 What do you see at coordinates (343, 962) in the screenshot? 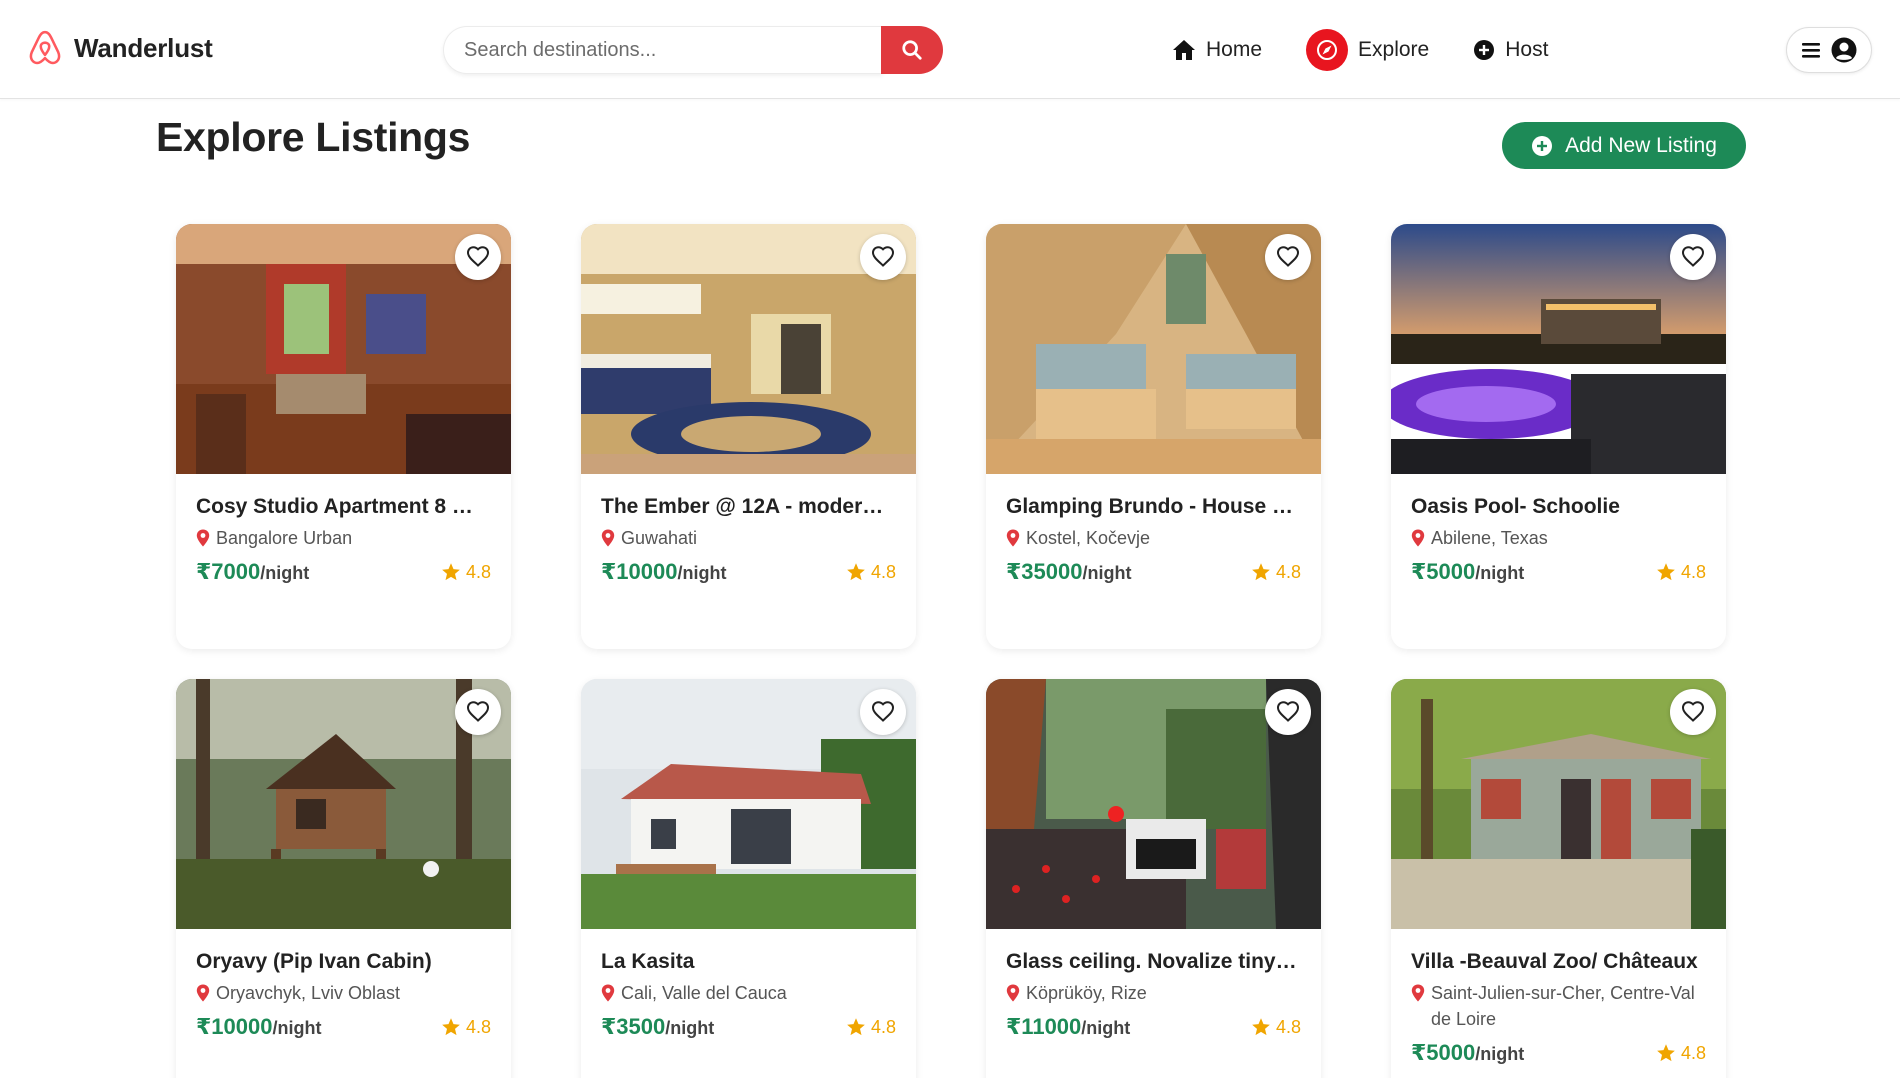
I see `listing-title: Oryavy (Pip Ivan Cabin)` at bounding box center [343, 962].